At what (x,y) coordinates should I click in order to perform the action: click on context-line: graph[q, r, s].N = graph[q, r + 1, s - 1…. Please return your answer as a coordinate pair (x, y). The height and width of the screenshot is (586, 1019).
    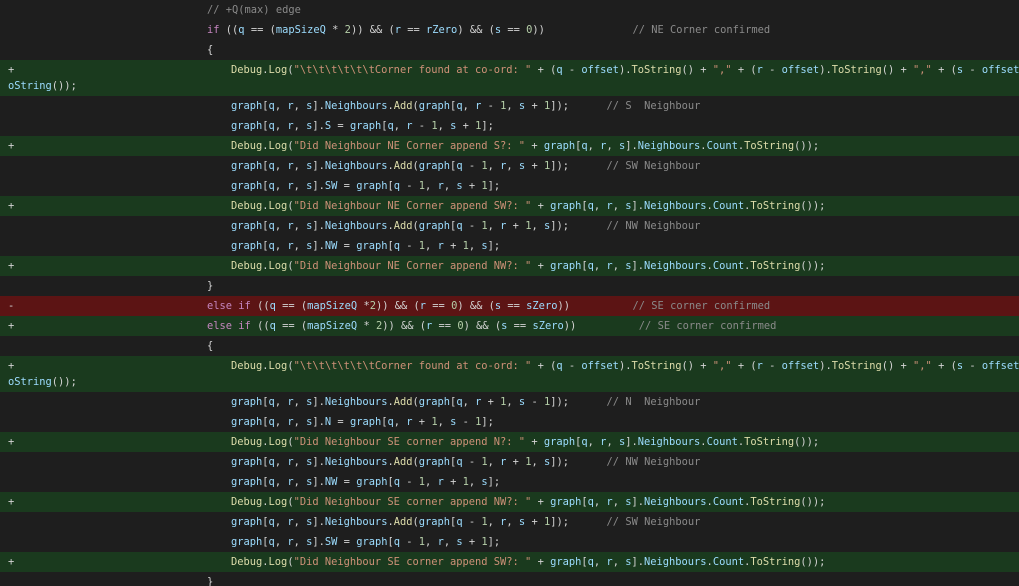
    Looking at the image, I should click on (509, 422).